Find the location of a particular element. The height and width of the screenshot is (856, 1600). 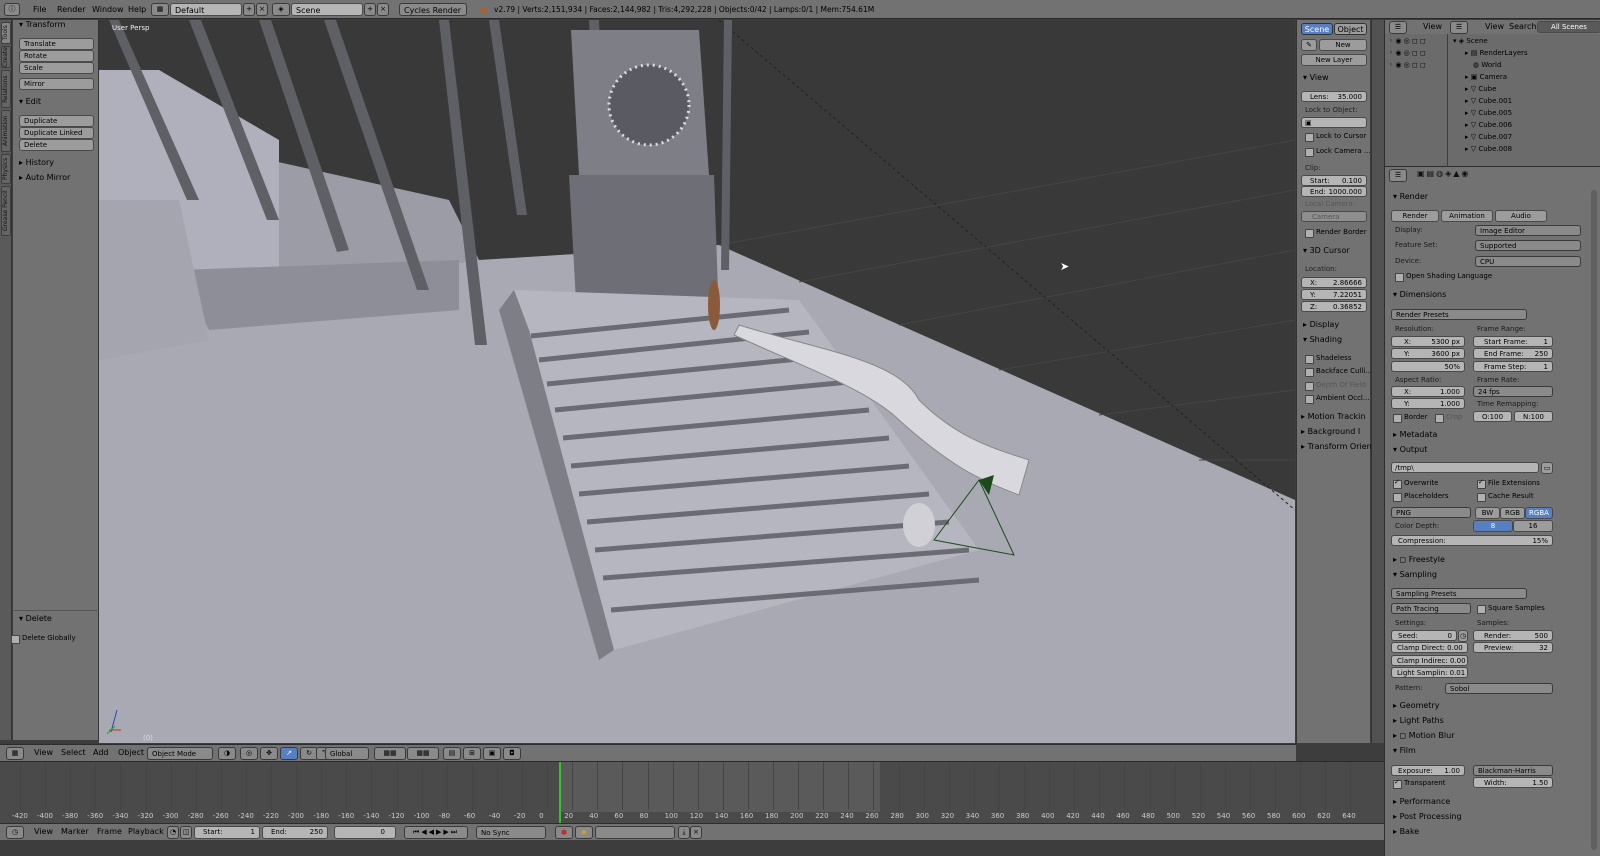

render-samples-field: Render: 500 is located at coordinates (1513, 635).